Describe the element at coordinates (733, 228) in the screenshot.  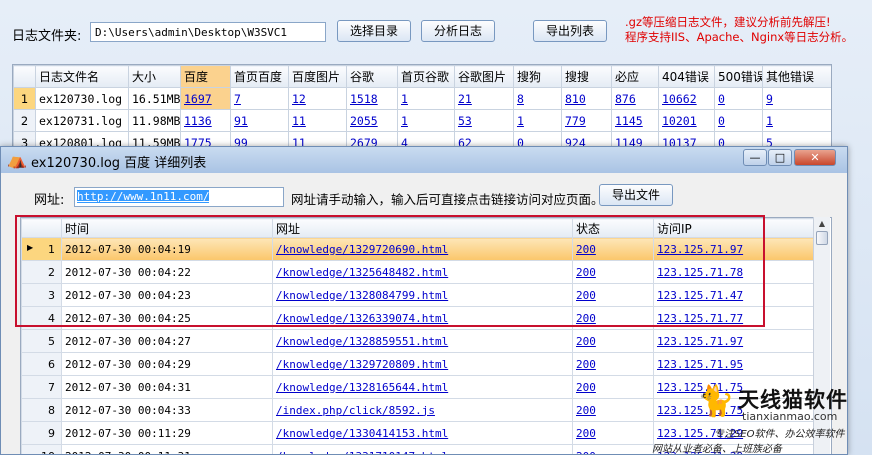
I see `detail-col-header: 访问IP` at that location.